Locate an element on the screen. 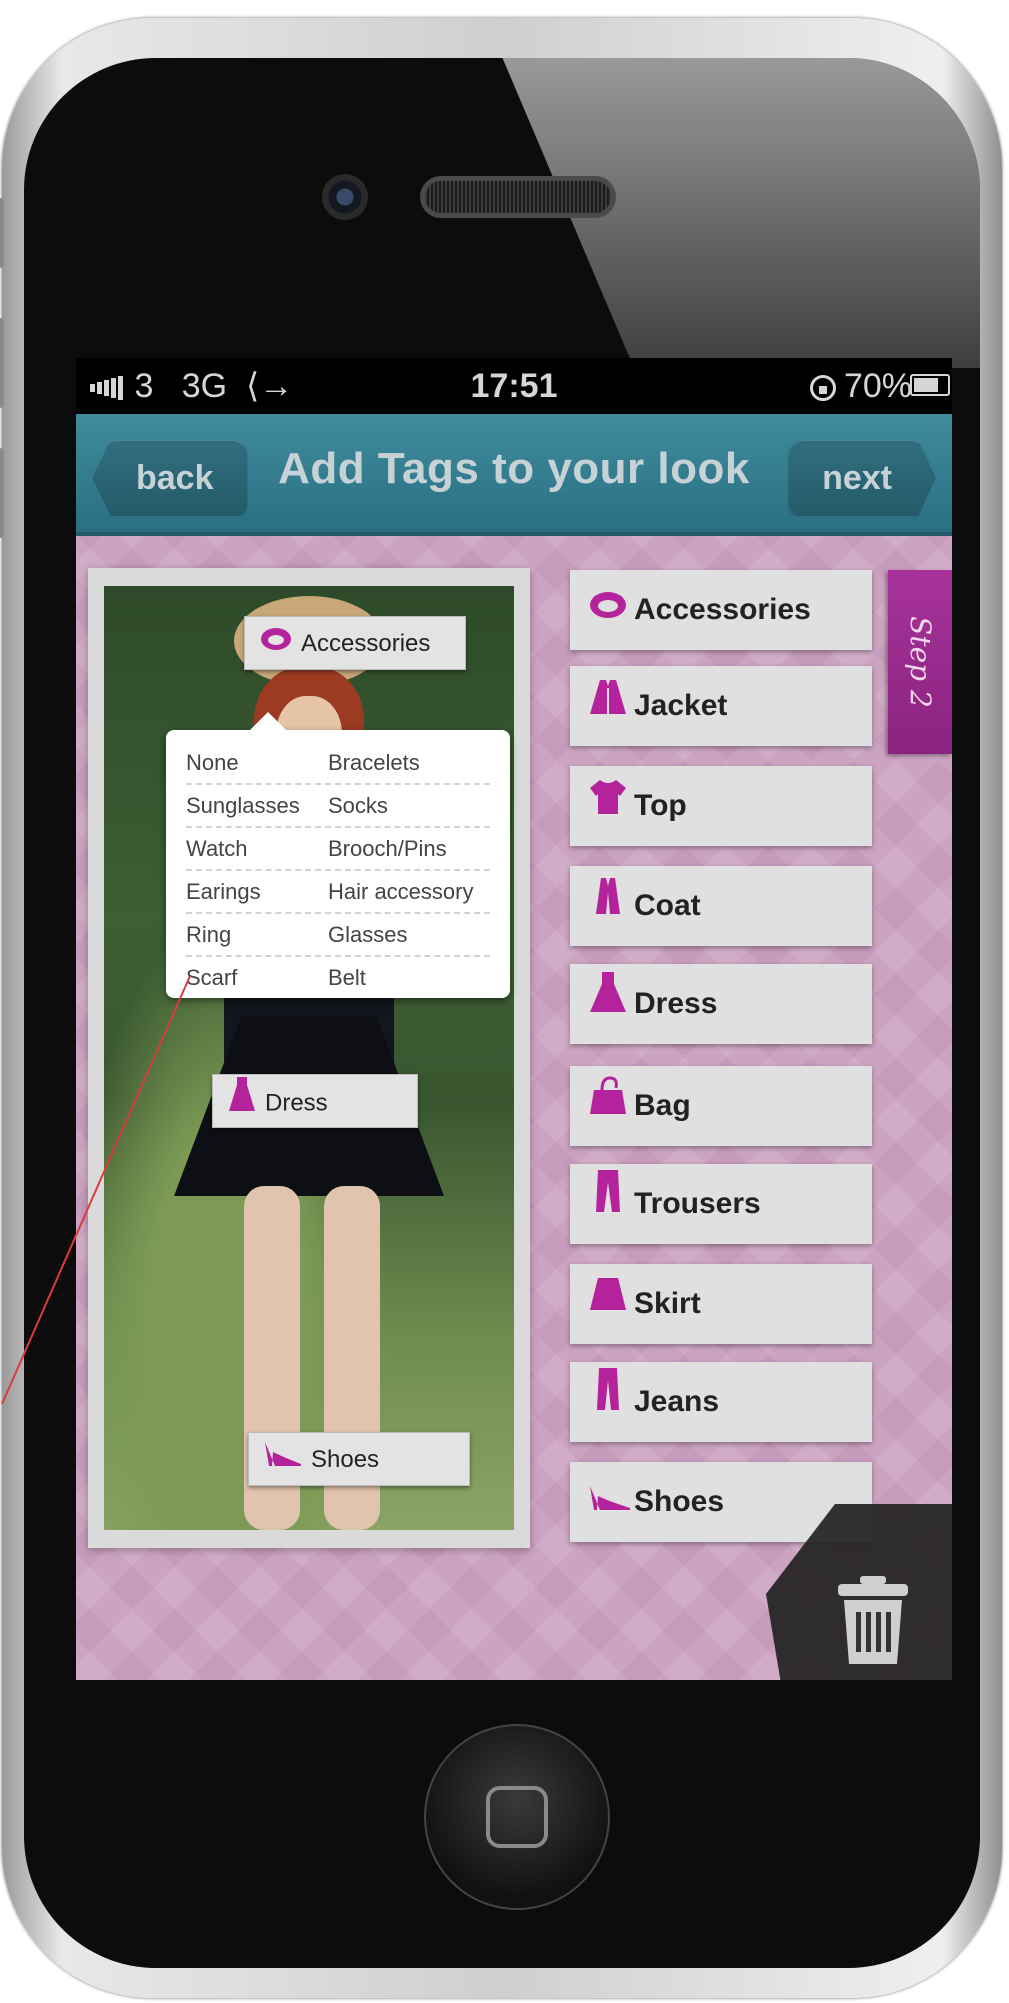  category-label: Jeans is located at coordinates (677, 1401).